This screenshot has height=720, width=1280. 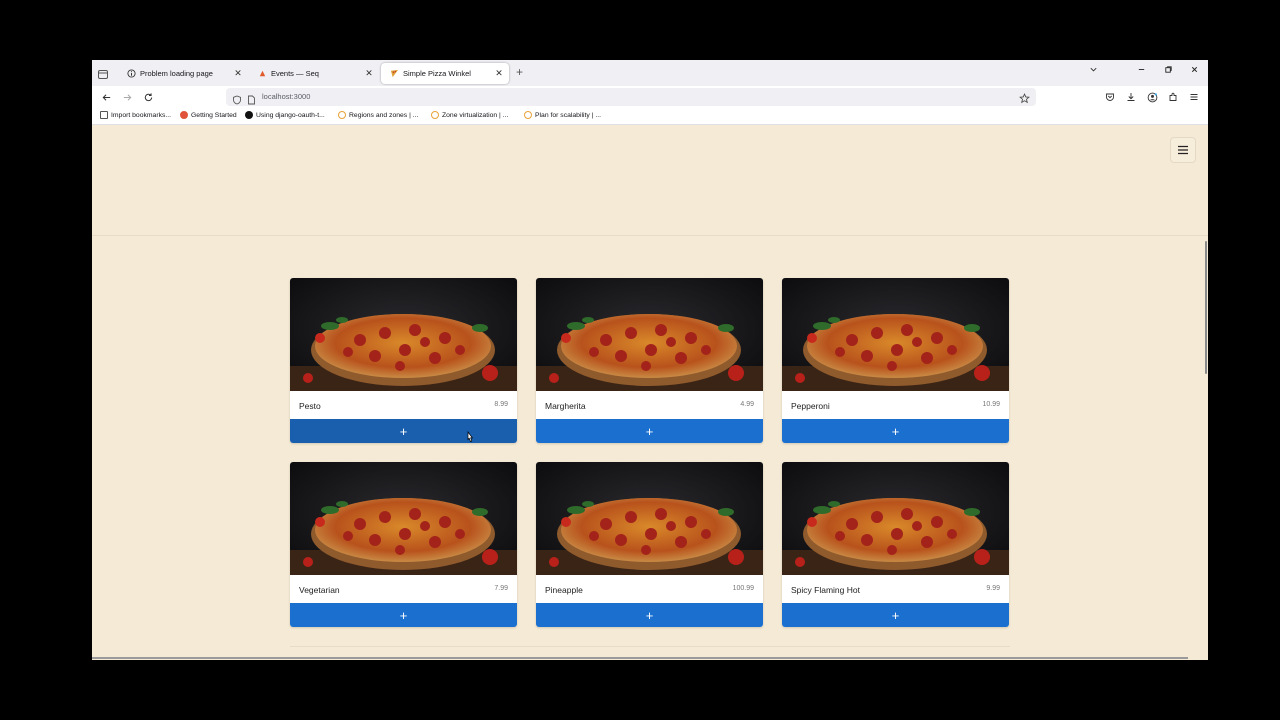 I want to click on product-card: Pineapple 100.99 +, so click(x=649, y=544).